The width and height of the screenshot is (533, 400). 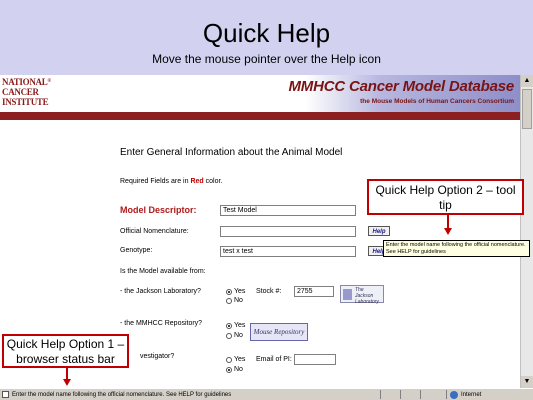 I want to click on required-suffix: color., so click(x=213, y=181).